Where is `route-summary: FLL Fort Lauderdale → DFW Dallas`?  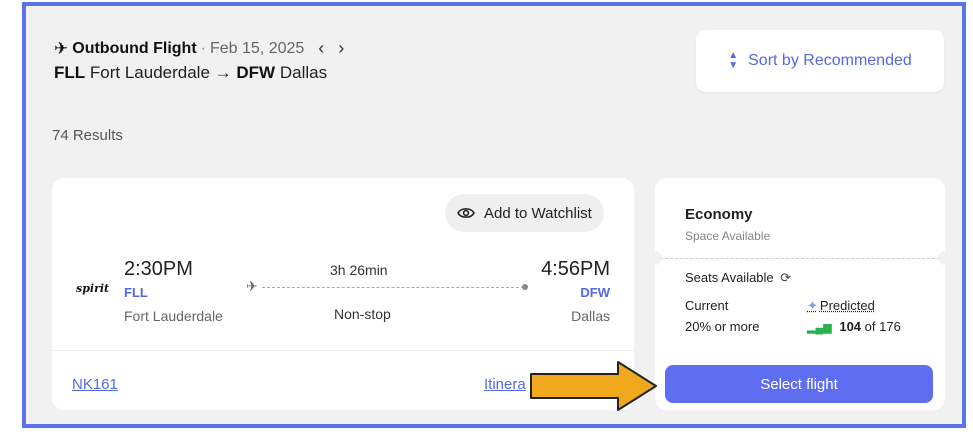 route-summary: FLL Fort Lauderdale → DFW Dallas is located at coordinates (199, 73).